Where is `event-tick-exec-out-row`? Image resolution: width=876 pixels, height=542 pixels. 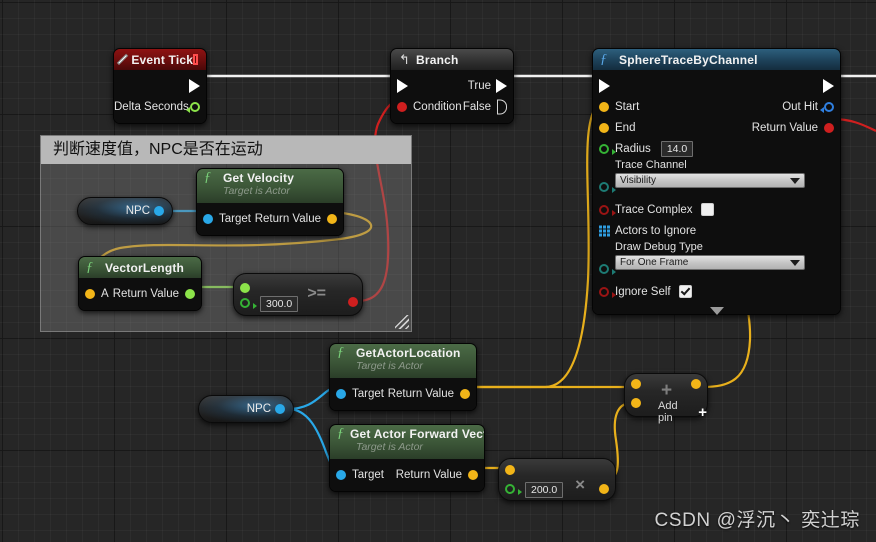 event-tick-exec-out-row is located at coordinates (160, 85).